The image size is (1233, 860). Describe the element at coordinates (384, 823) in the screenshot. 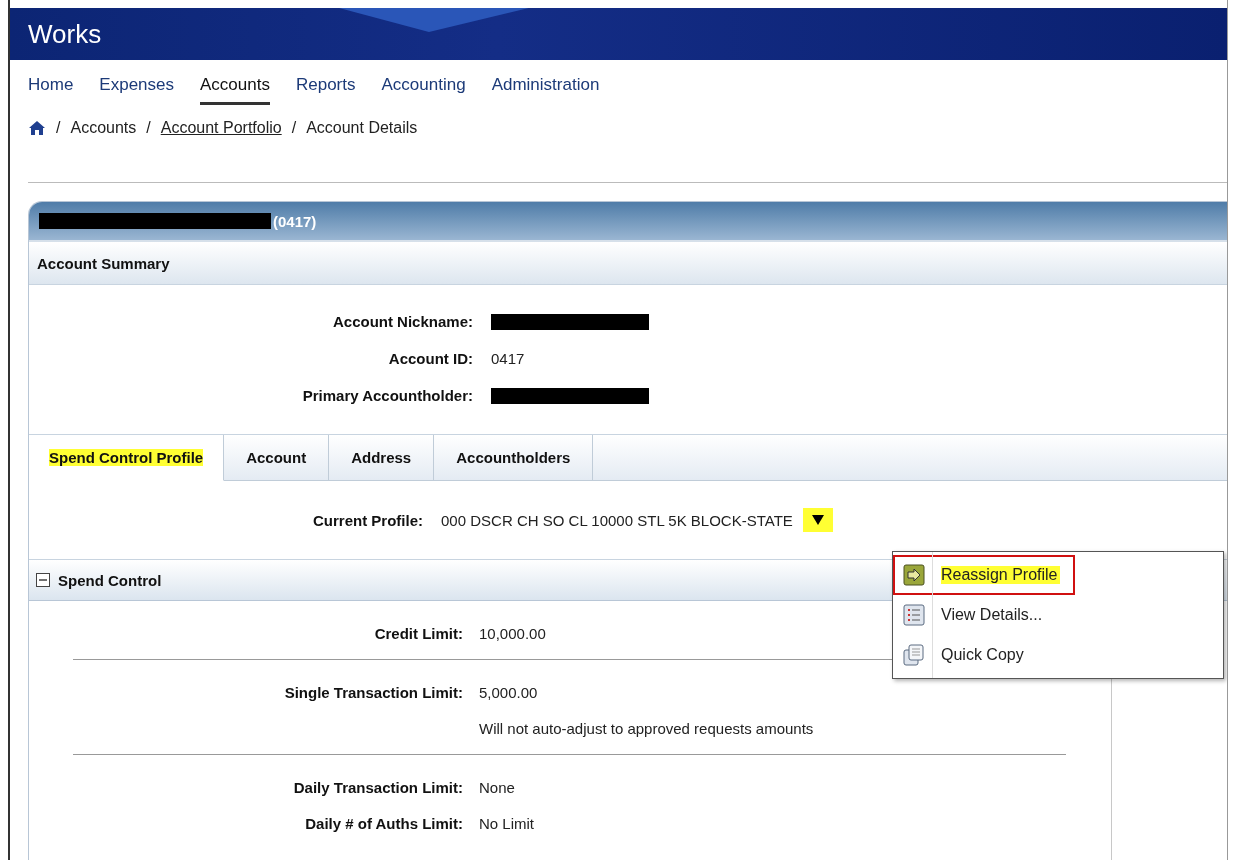

I see `field-label: Daily # of Auths Limit:` at that location.